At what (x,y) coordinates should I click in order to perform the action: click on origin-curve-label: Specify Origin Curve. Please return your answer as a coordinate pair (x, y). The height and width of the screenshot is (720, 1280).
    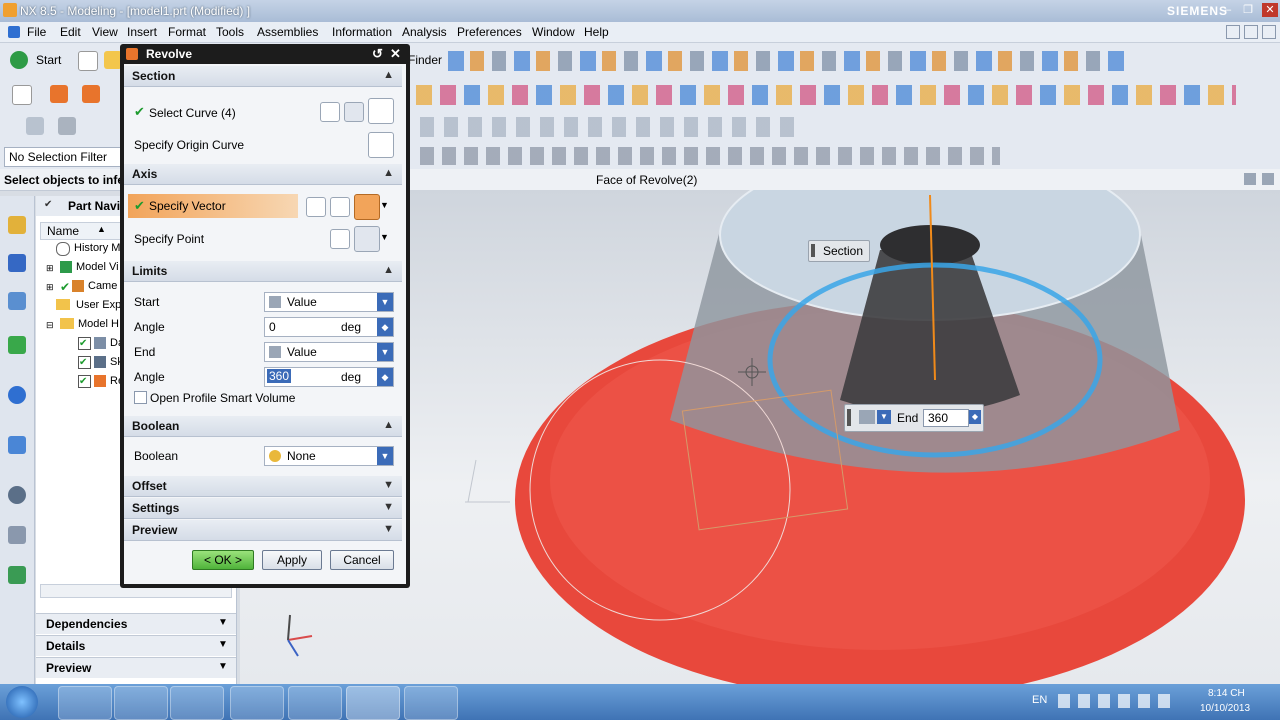
    Looking at the image, I should click on (189, 145).